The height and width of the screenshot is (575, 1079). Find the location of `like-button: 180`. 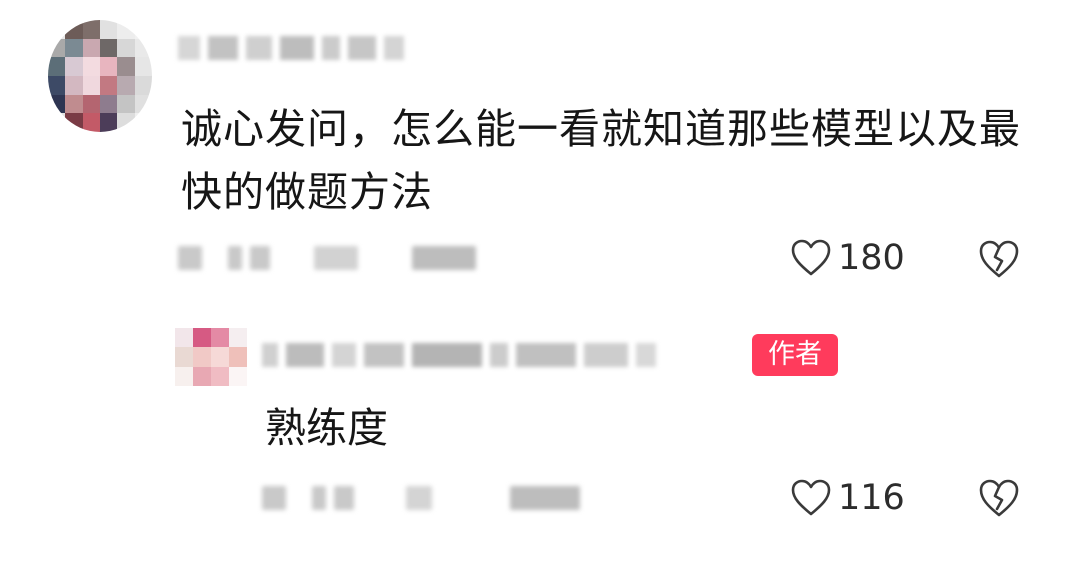

like-button: 180 is located at coordinates (847, 258).